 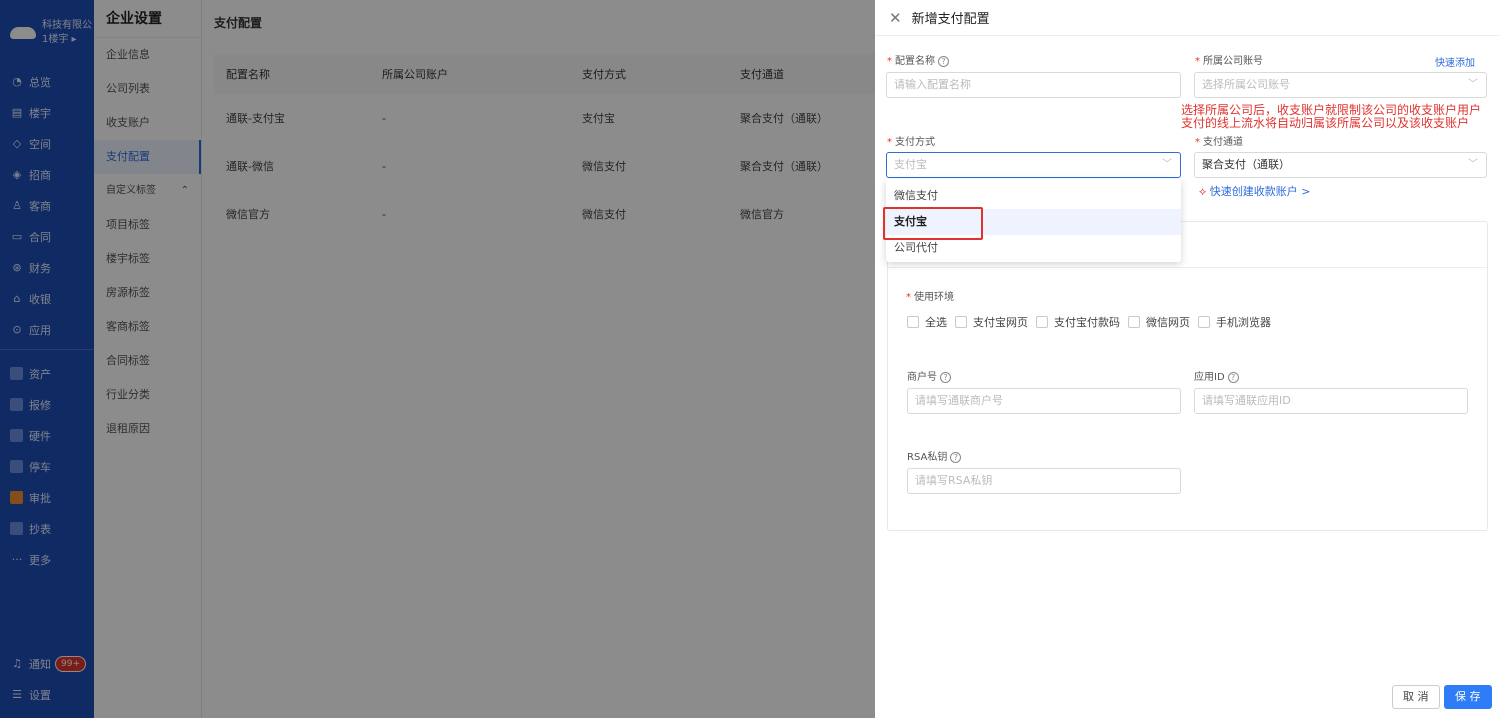 I want to click on appid-label: 应用ID?, so click(x=1216, y=375).